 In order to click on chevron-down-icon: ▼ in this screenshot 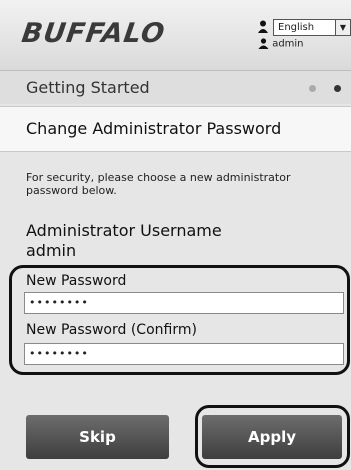, I will do `click(342, 27)`.